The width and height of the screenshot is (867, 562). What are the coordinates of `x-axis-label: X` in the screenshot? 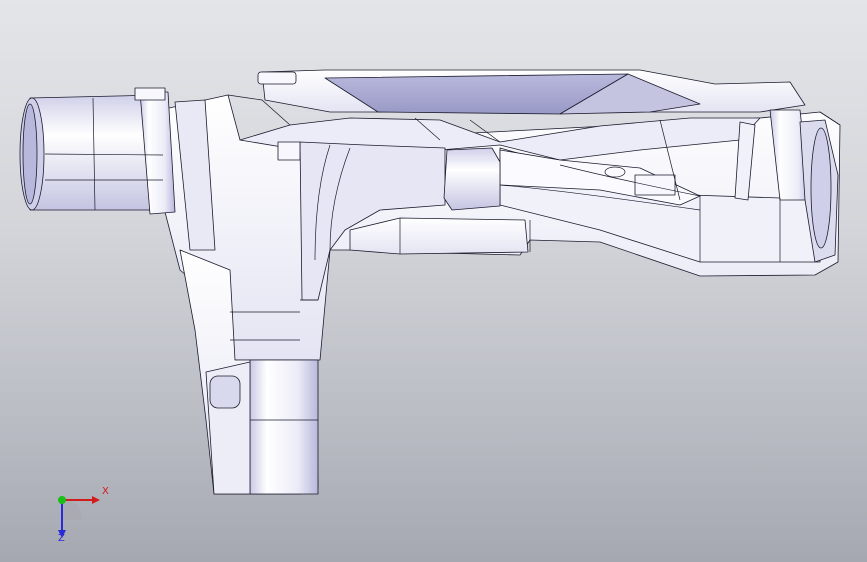 It's located at (105, 491).